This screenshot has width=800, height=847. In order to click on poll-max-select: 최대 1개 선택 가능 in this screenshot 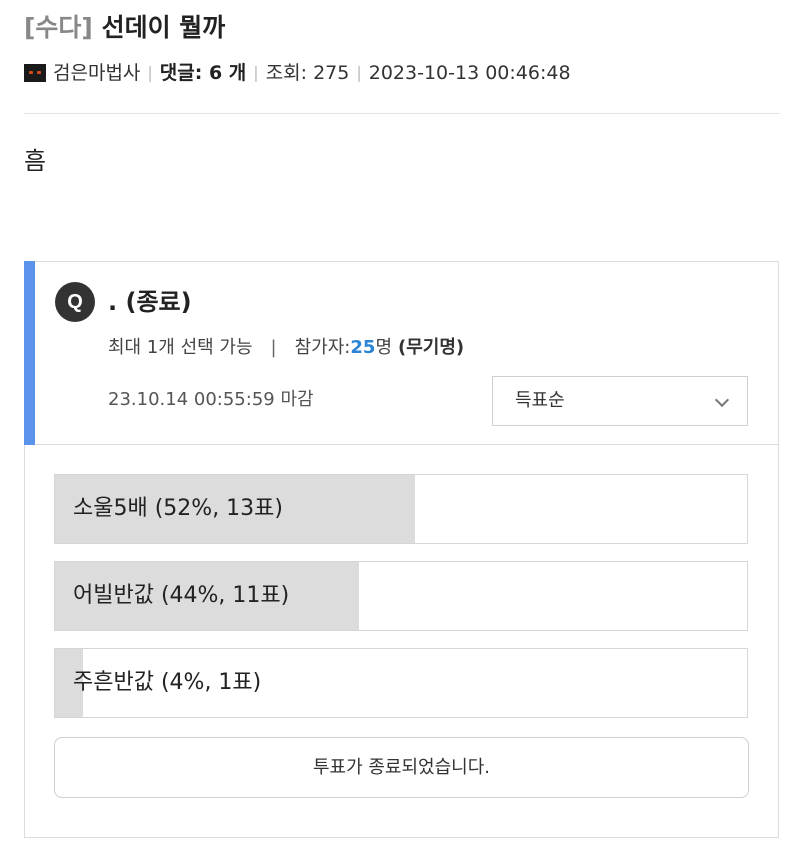, I will do `click(180, 347)`.